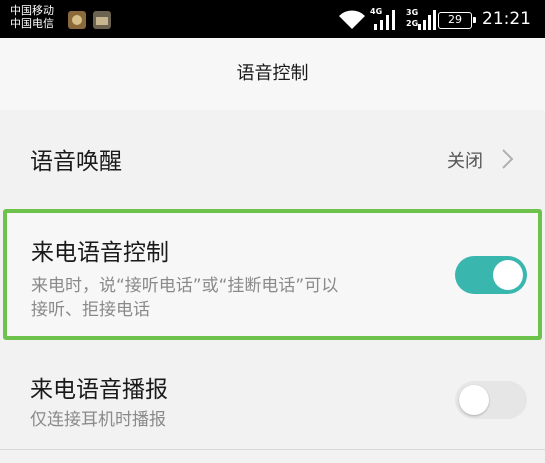  Describe the element at coordinates (491, 400) in the screenshot. I see `toggle-incoming-call-announcement` at that location.